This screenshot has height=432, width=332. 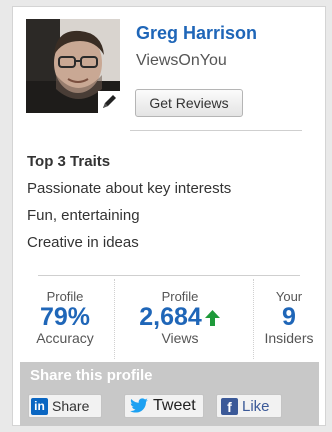 What do you see at coordinates (139, 405) in the screenshot?
I see `twitter-bird-icon` at bounding box center [139, 405].